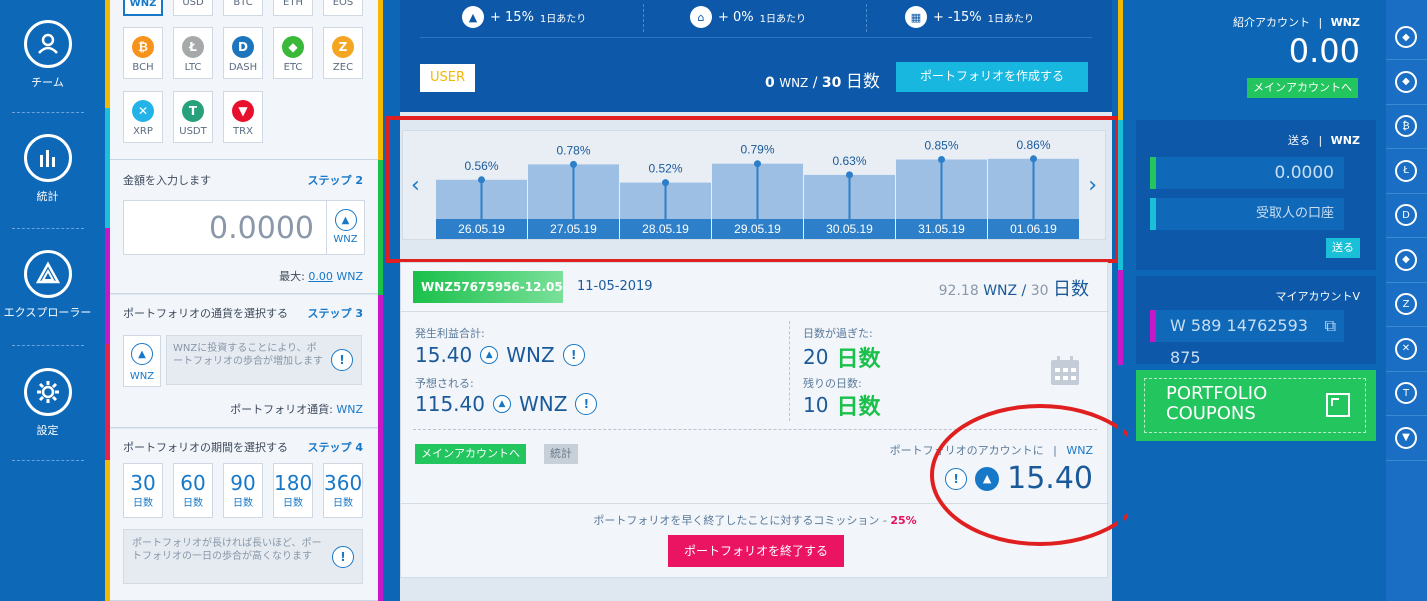 Image resolution: width=1427 pixels, height=601 pixels. Describe the element at coordinates (1247, 173) in the screenshot. I see `send-amount-input: 0.0000` at that location.